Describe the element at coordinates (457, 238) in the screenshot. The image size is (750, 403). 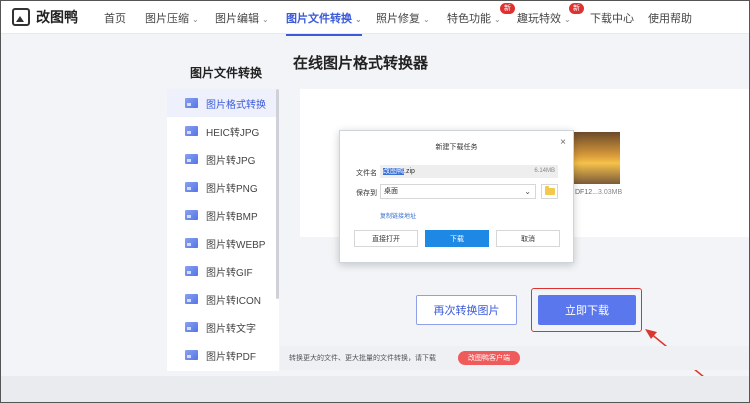
I see `download-button: 下载` at that location.